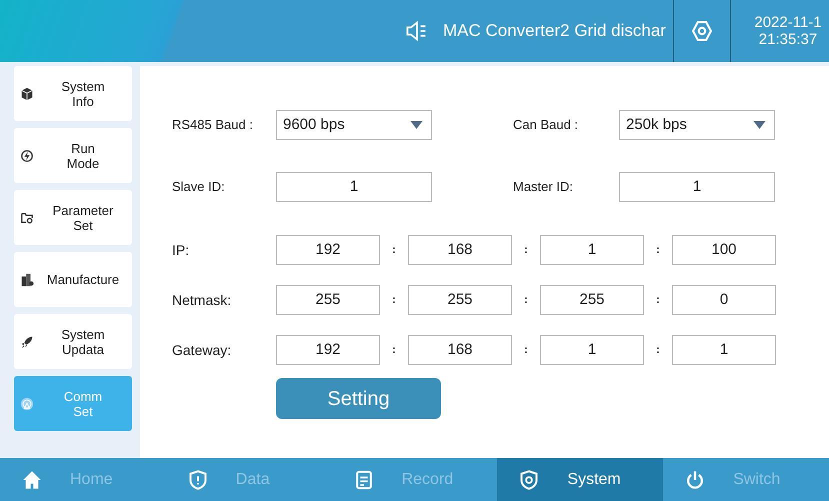  What do you see at coordinates (702, 31) in the screenshot?
I see `settings-icon` at bounding box center [702, 31].